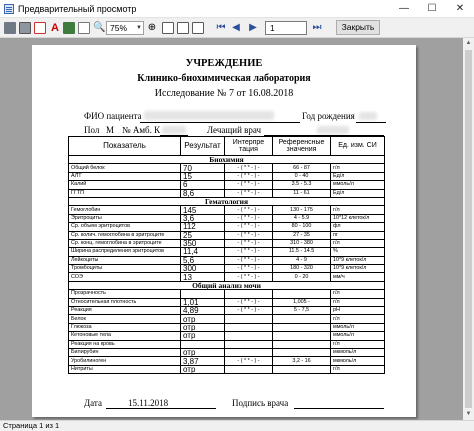 The image size is (474, 431). Describe the element at coordinates (357, 311) in the screenshot. I see `table-cell: pH` at that location.